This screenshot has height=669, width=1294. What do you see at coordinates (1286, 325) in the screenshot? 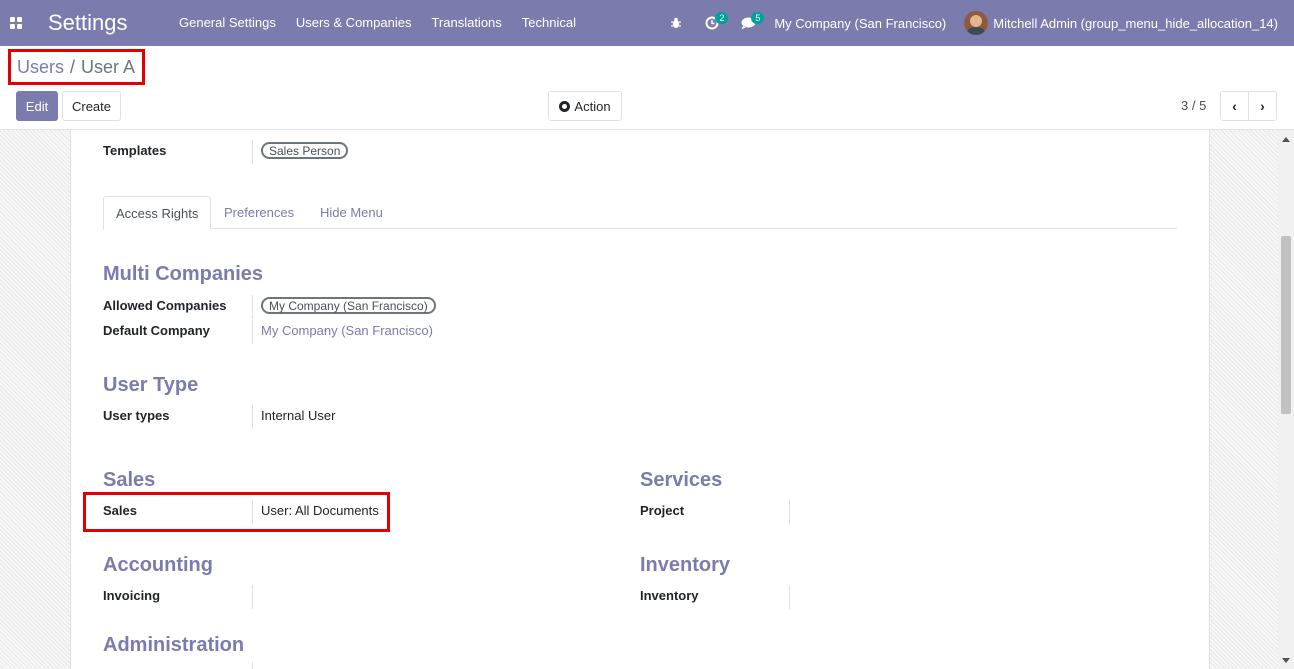
I see `scroll-thumb` at bounding box center [1286, 325].